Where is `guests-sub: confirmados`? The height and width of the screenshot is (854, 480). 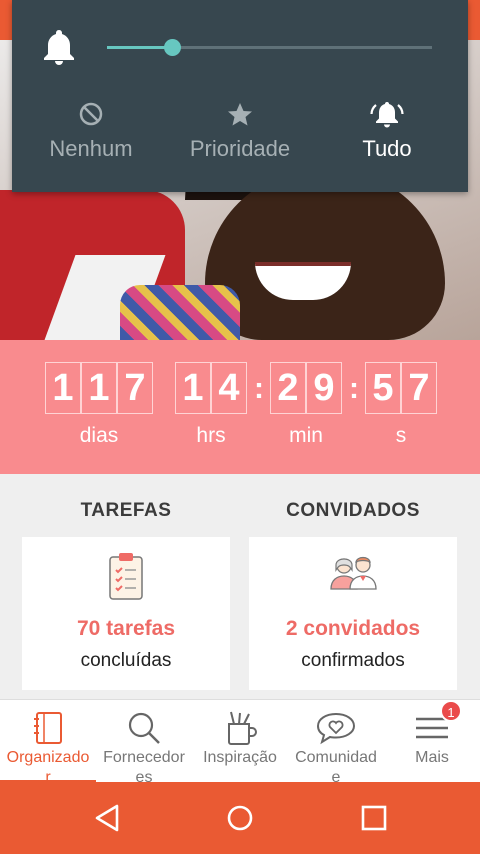
guests-sub: confirmados is located at coordinates (353, 660).